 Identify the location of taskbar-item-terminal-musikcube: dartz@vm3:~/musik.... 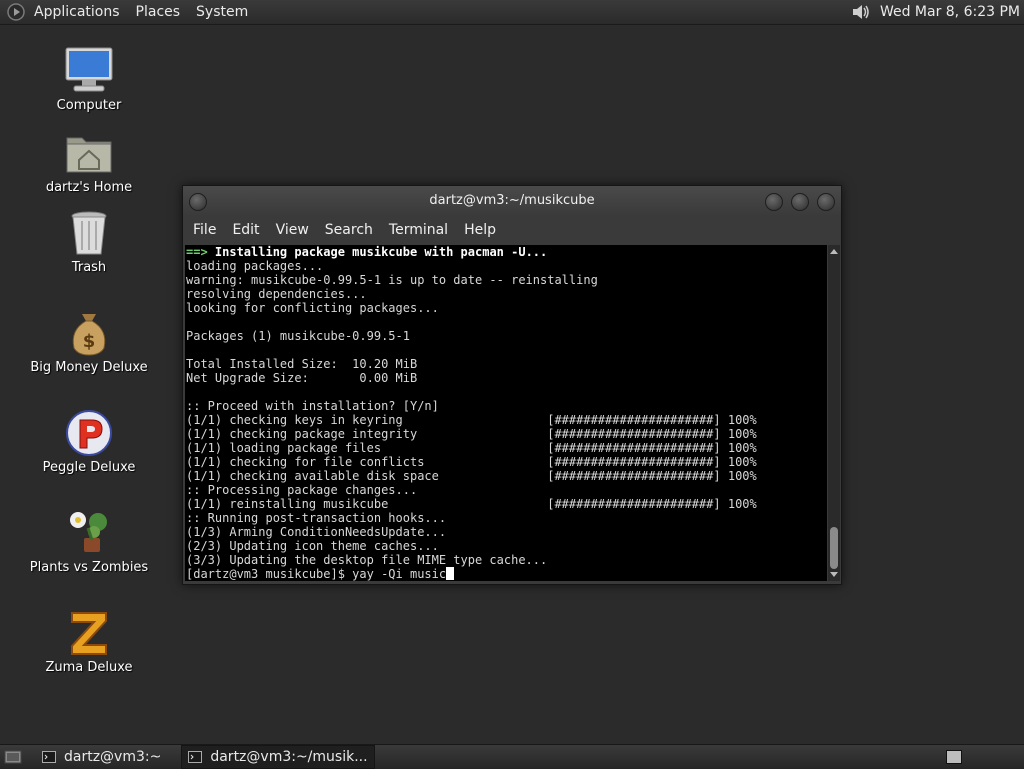
(278, 757).